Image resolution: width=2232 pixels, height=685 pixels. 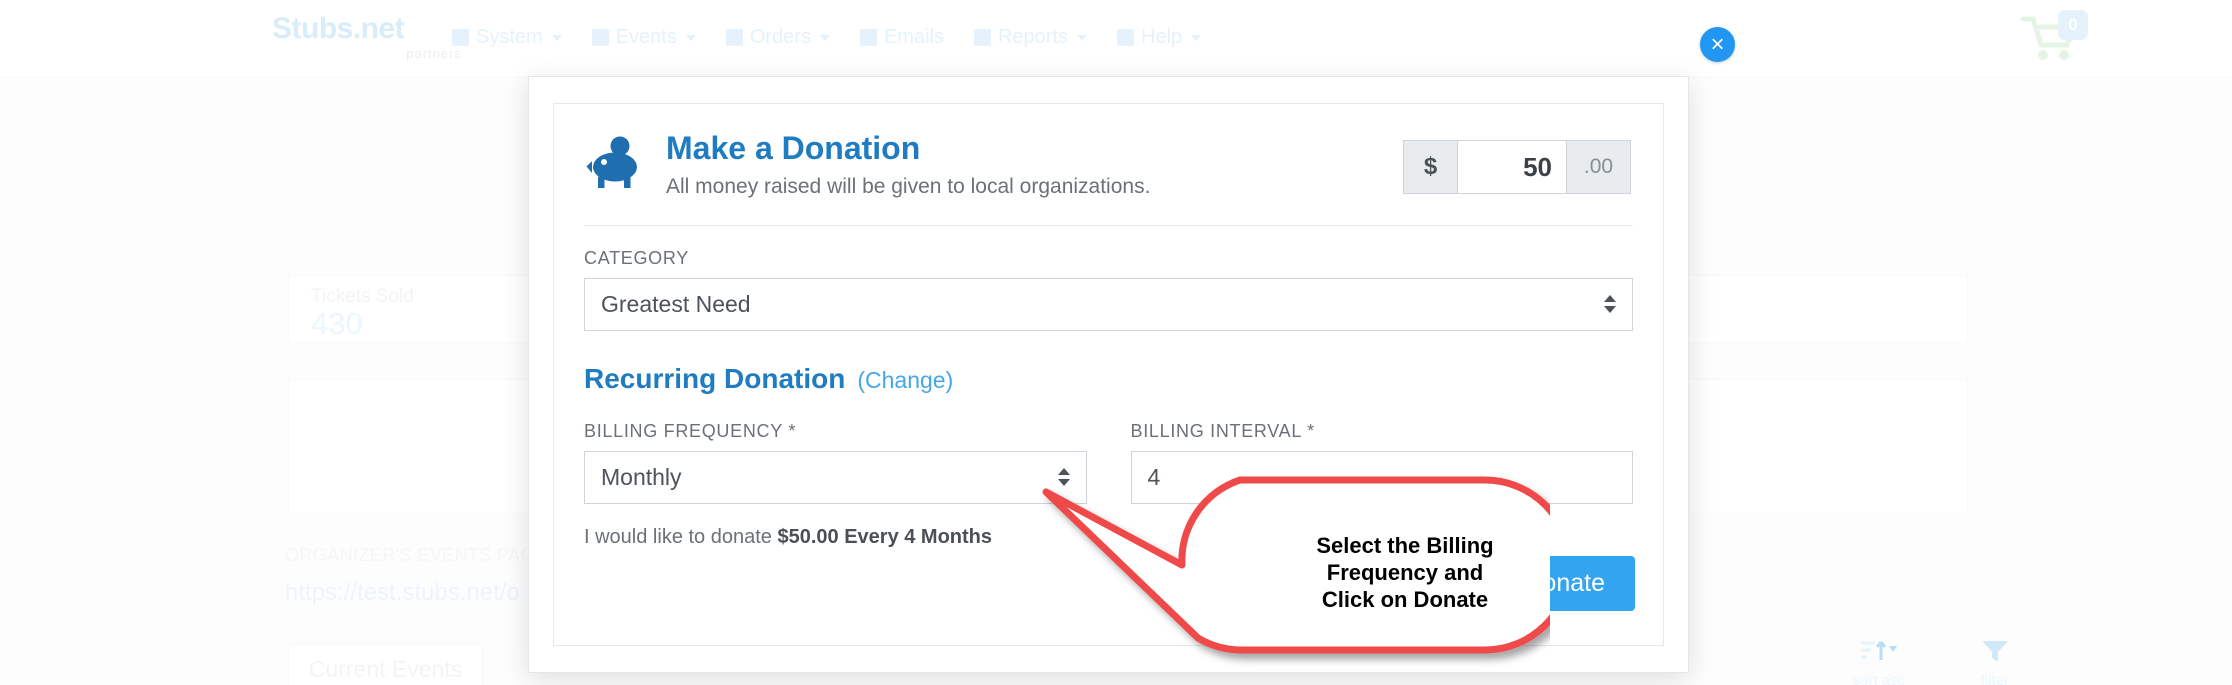 What do you see at coordinates (1108, 225) in the screenshot?
I see `header-divider` at bounding box center [1108, 225].